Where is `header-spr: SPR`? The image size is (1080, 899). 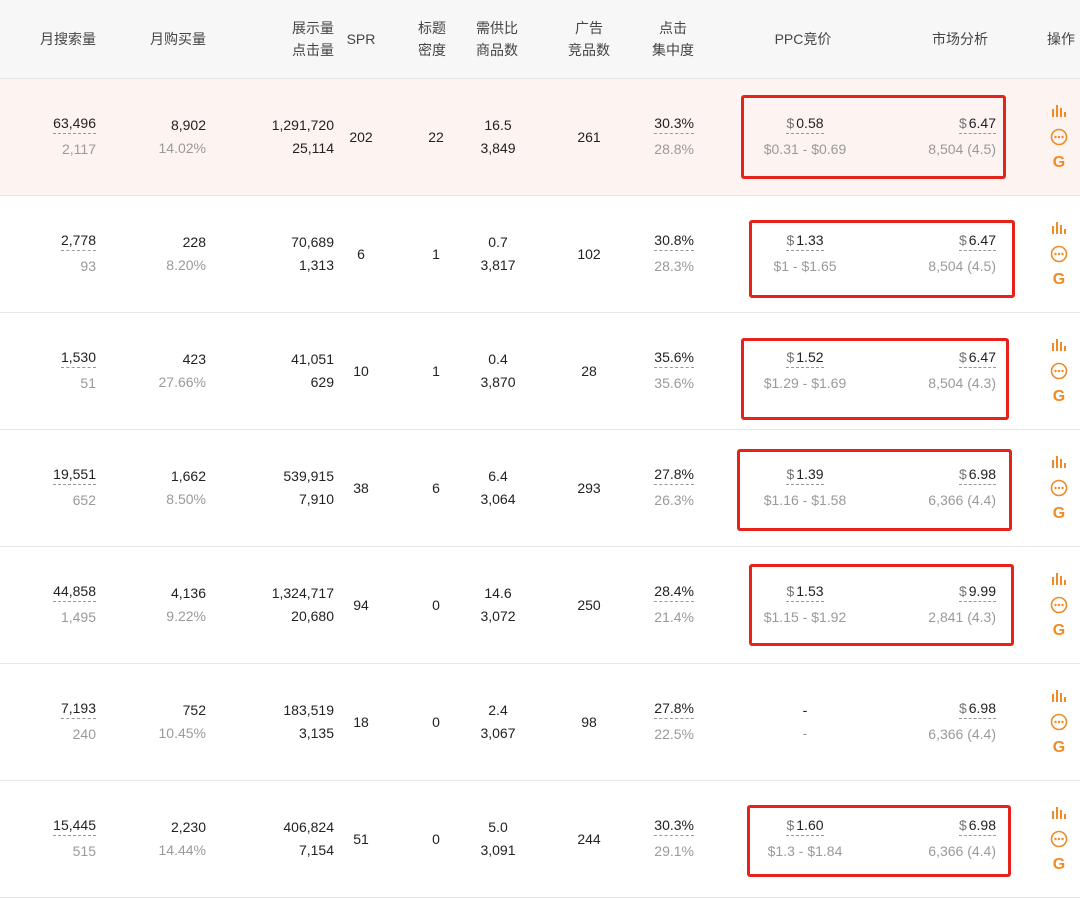
header-spr: SPR is located at coordinates (361, 39).